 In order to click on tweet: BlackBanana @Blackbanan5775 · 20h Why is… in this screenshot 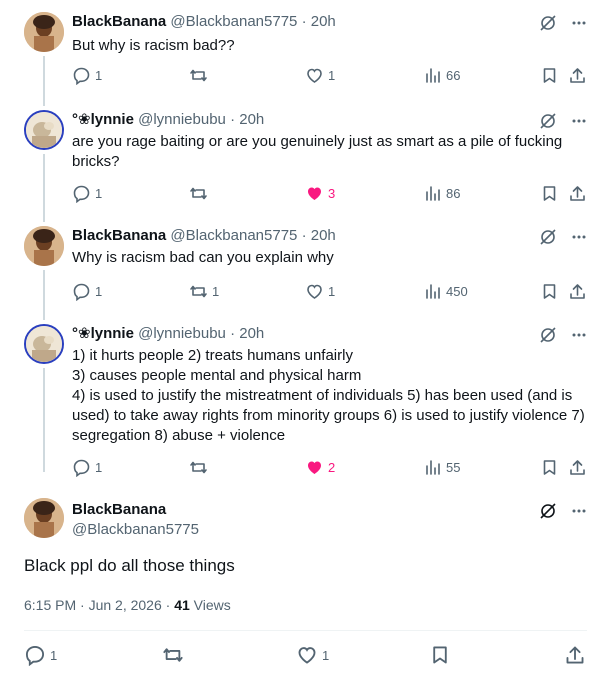, I will do `click(299, 271)`.